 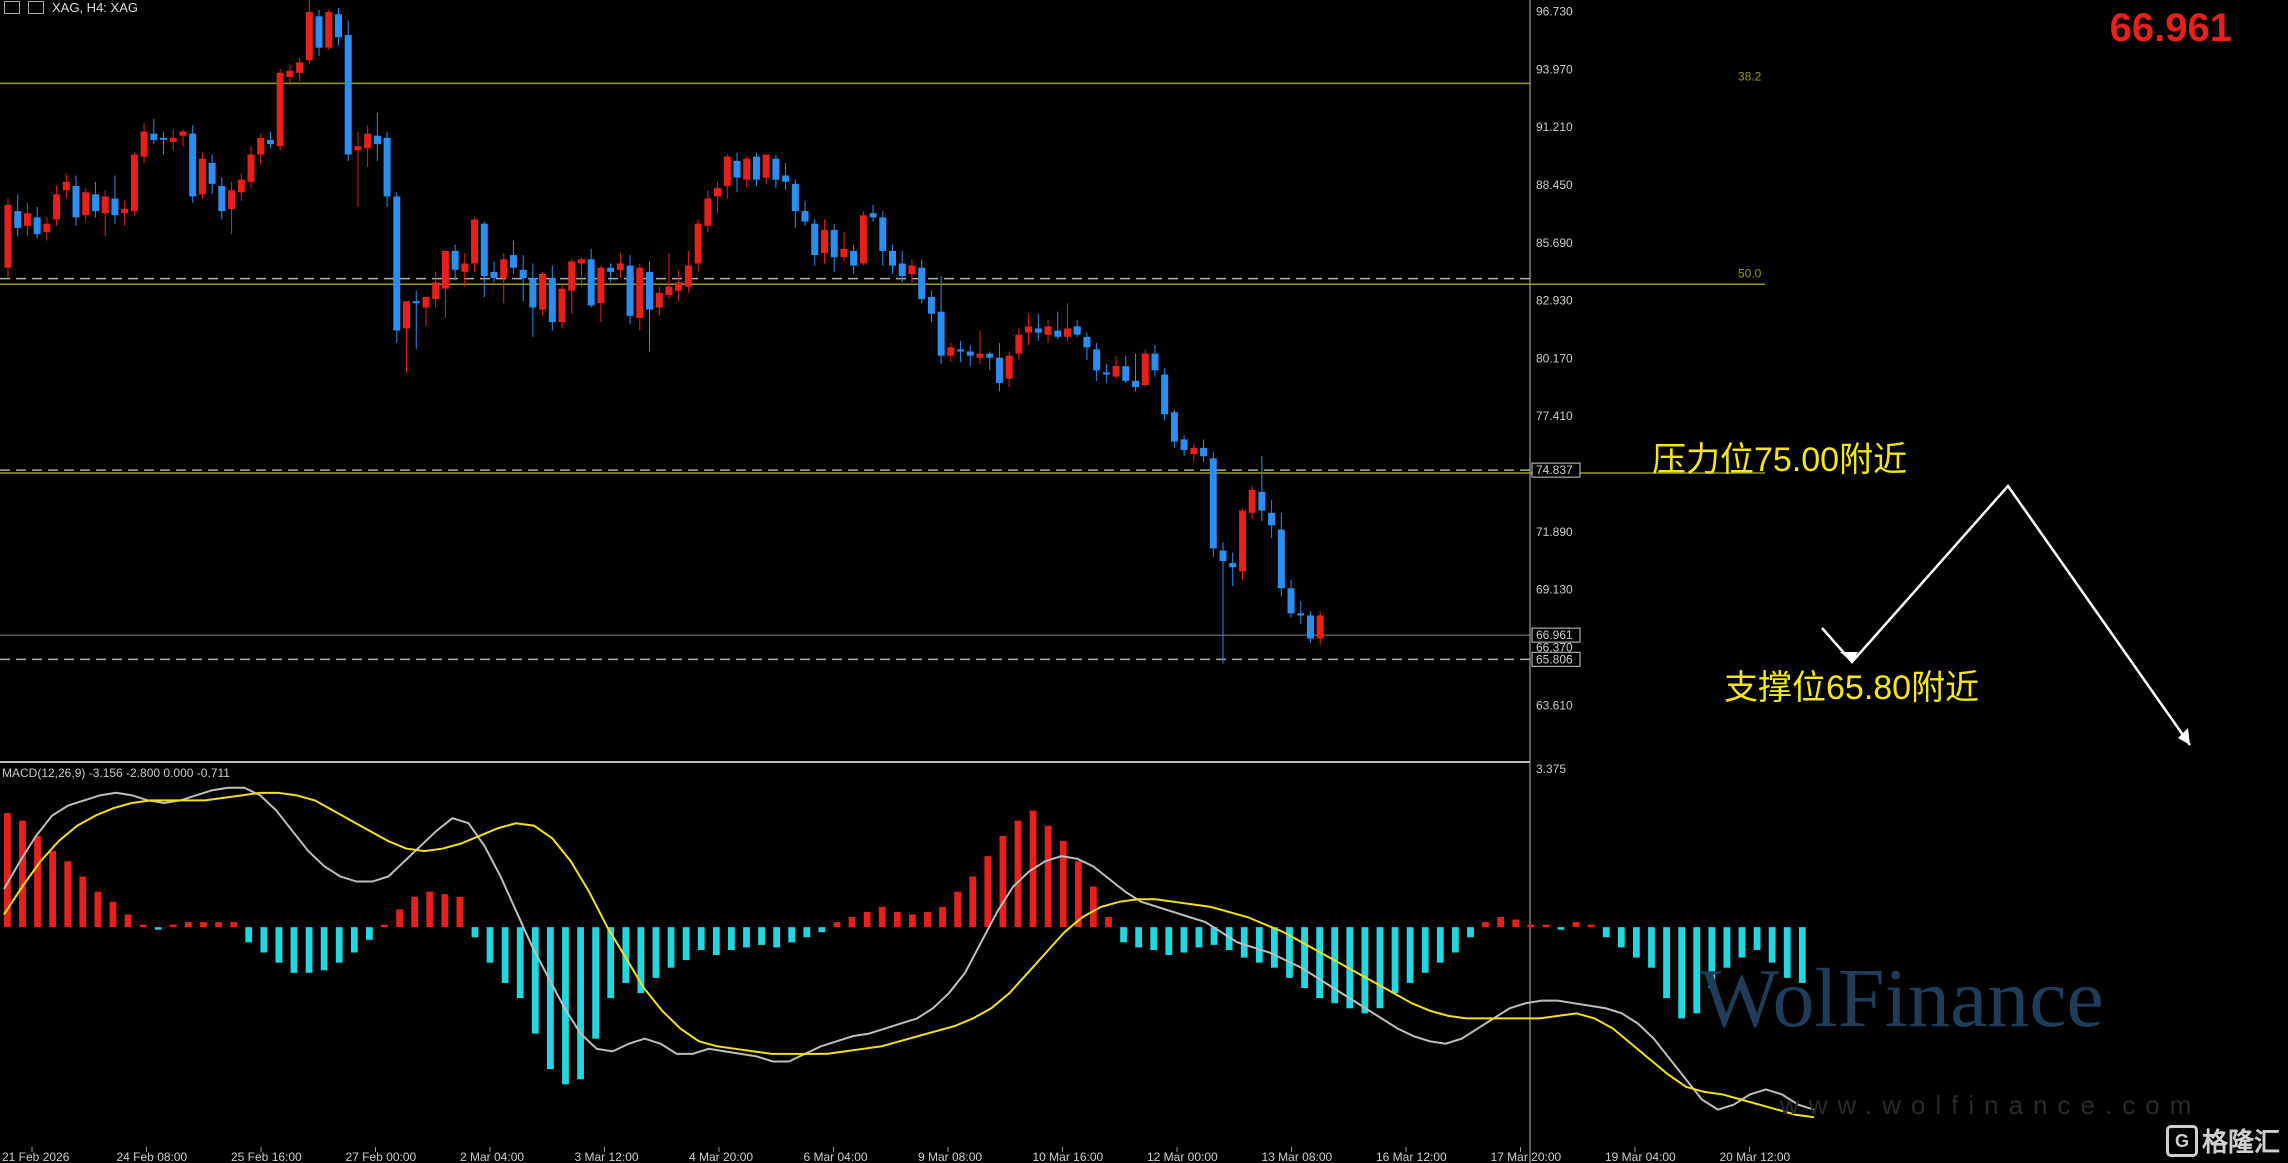 What do you see at coordinates (1068, 1156) in the screenshot?
I see `time-label-9: 10 Mar 16:00` at bounding box center [1068, 1156].